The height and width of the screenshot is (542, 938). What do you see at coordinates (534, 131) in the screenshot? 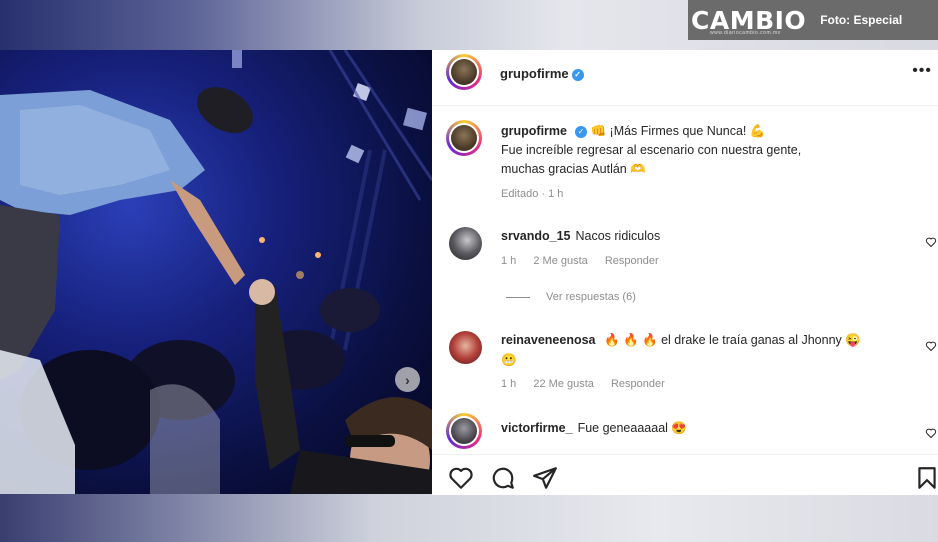
I see `caption-username: grupofirme` at bounding box center [534, 131].